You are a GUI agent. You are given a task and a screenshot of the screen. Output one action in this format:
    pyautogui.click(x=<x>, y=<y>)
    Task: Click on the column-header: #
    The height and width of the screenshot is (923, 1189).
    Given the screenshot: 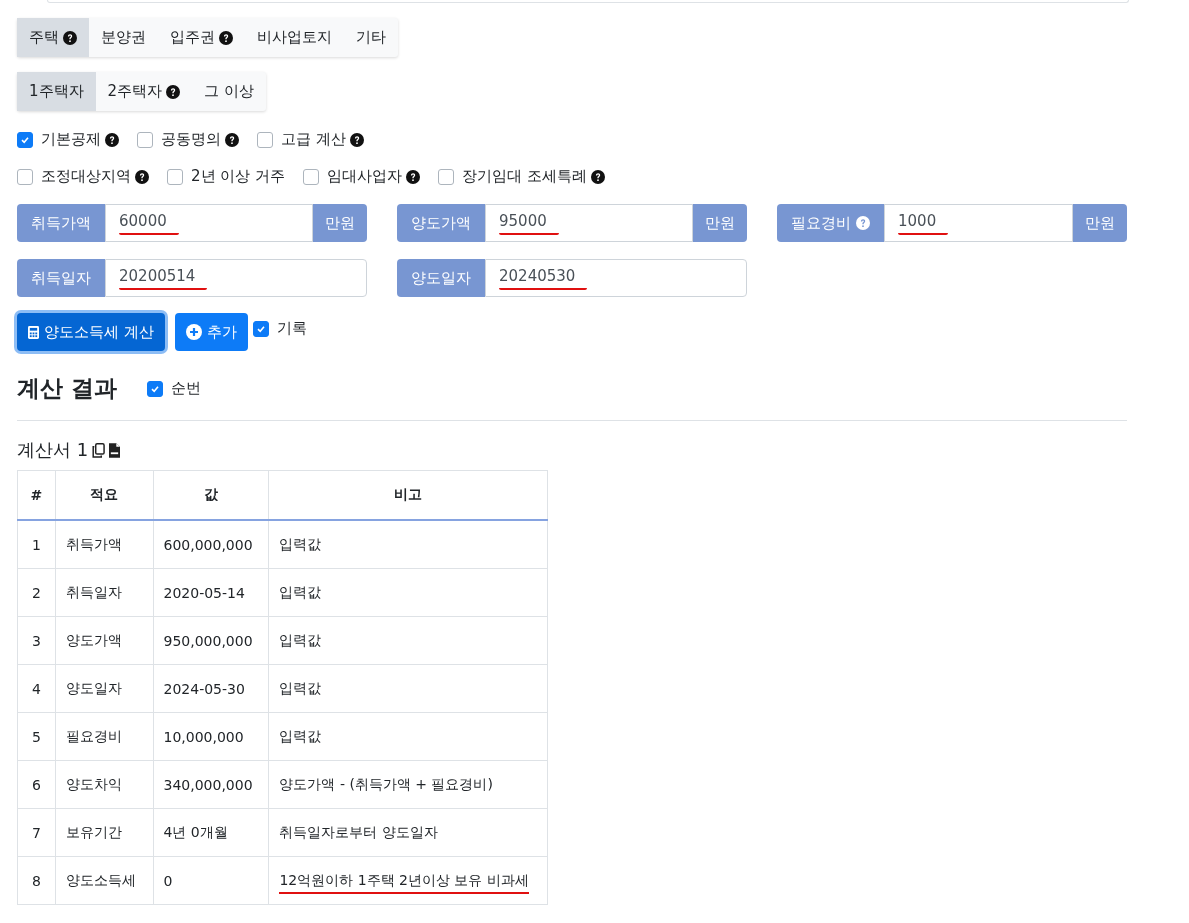 What is the action you would take?
    pyautogui.click(x=36, y=495)
    